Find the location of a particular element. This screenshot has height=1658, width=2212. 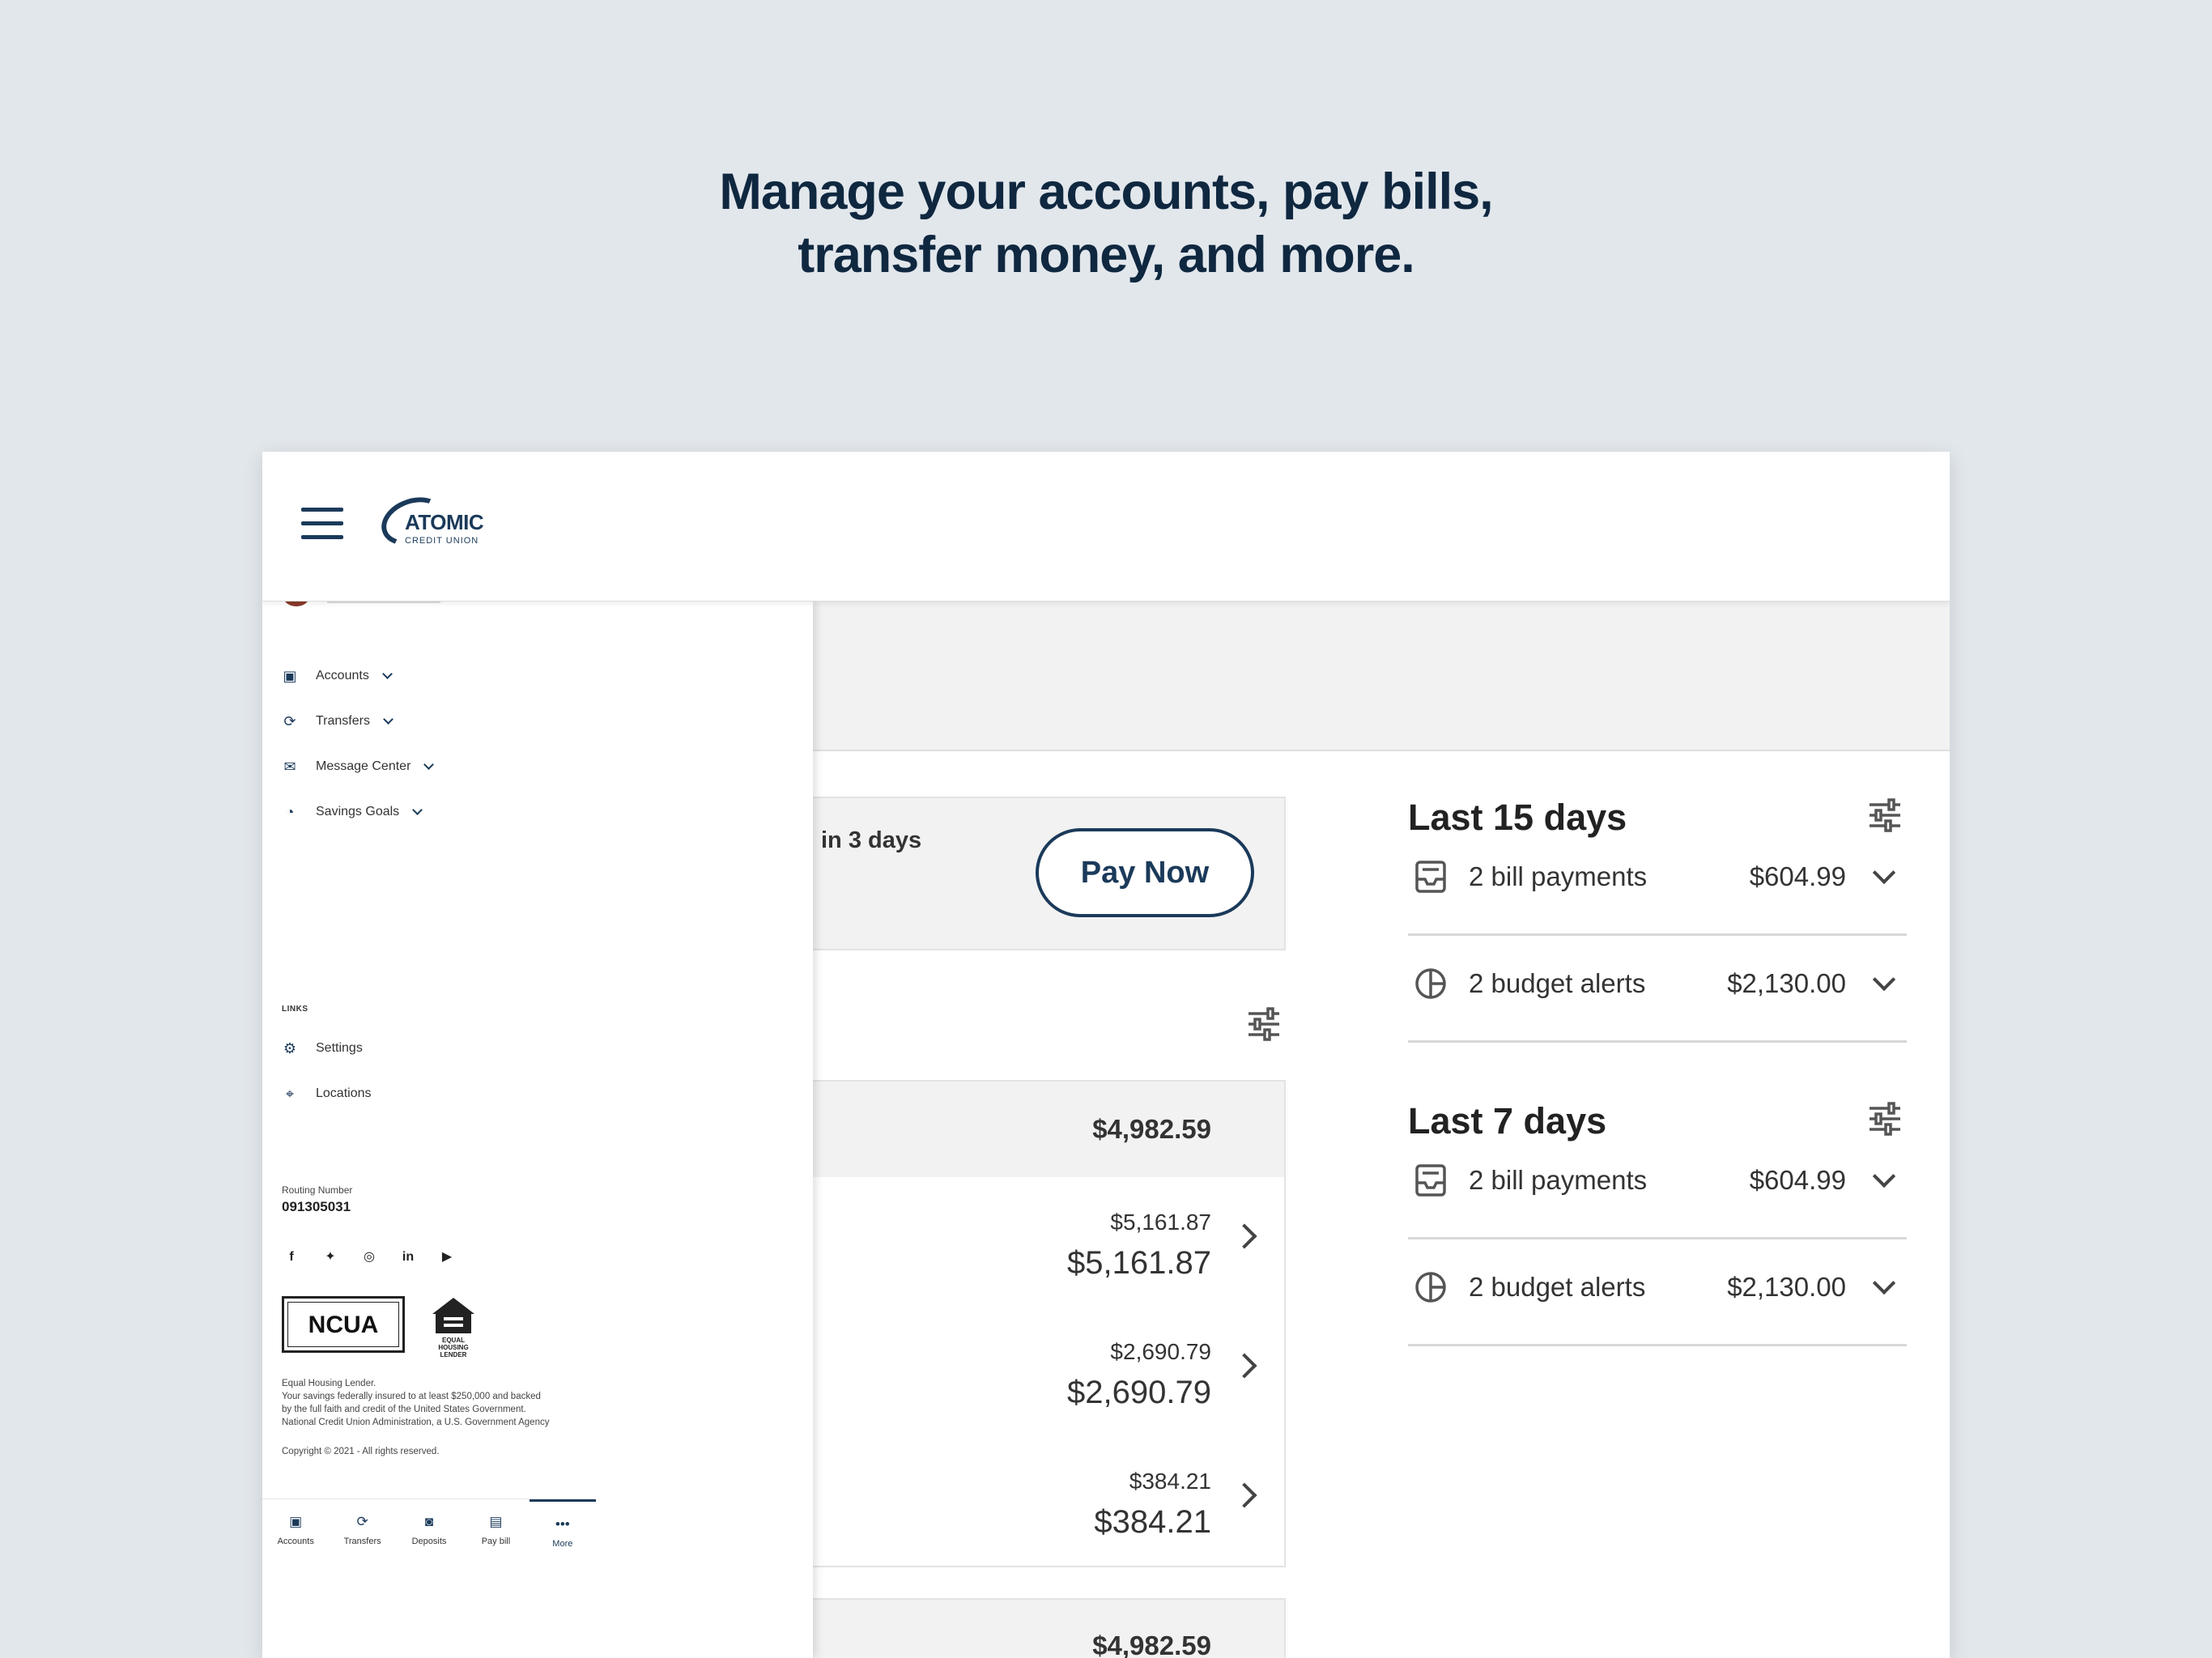

social-links: f ✦ ◎ in ▶ is located at coordinates (381, 1257).